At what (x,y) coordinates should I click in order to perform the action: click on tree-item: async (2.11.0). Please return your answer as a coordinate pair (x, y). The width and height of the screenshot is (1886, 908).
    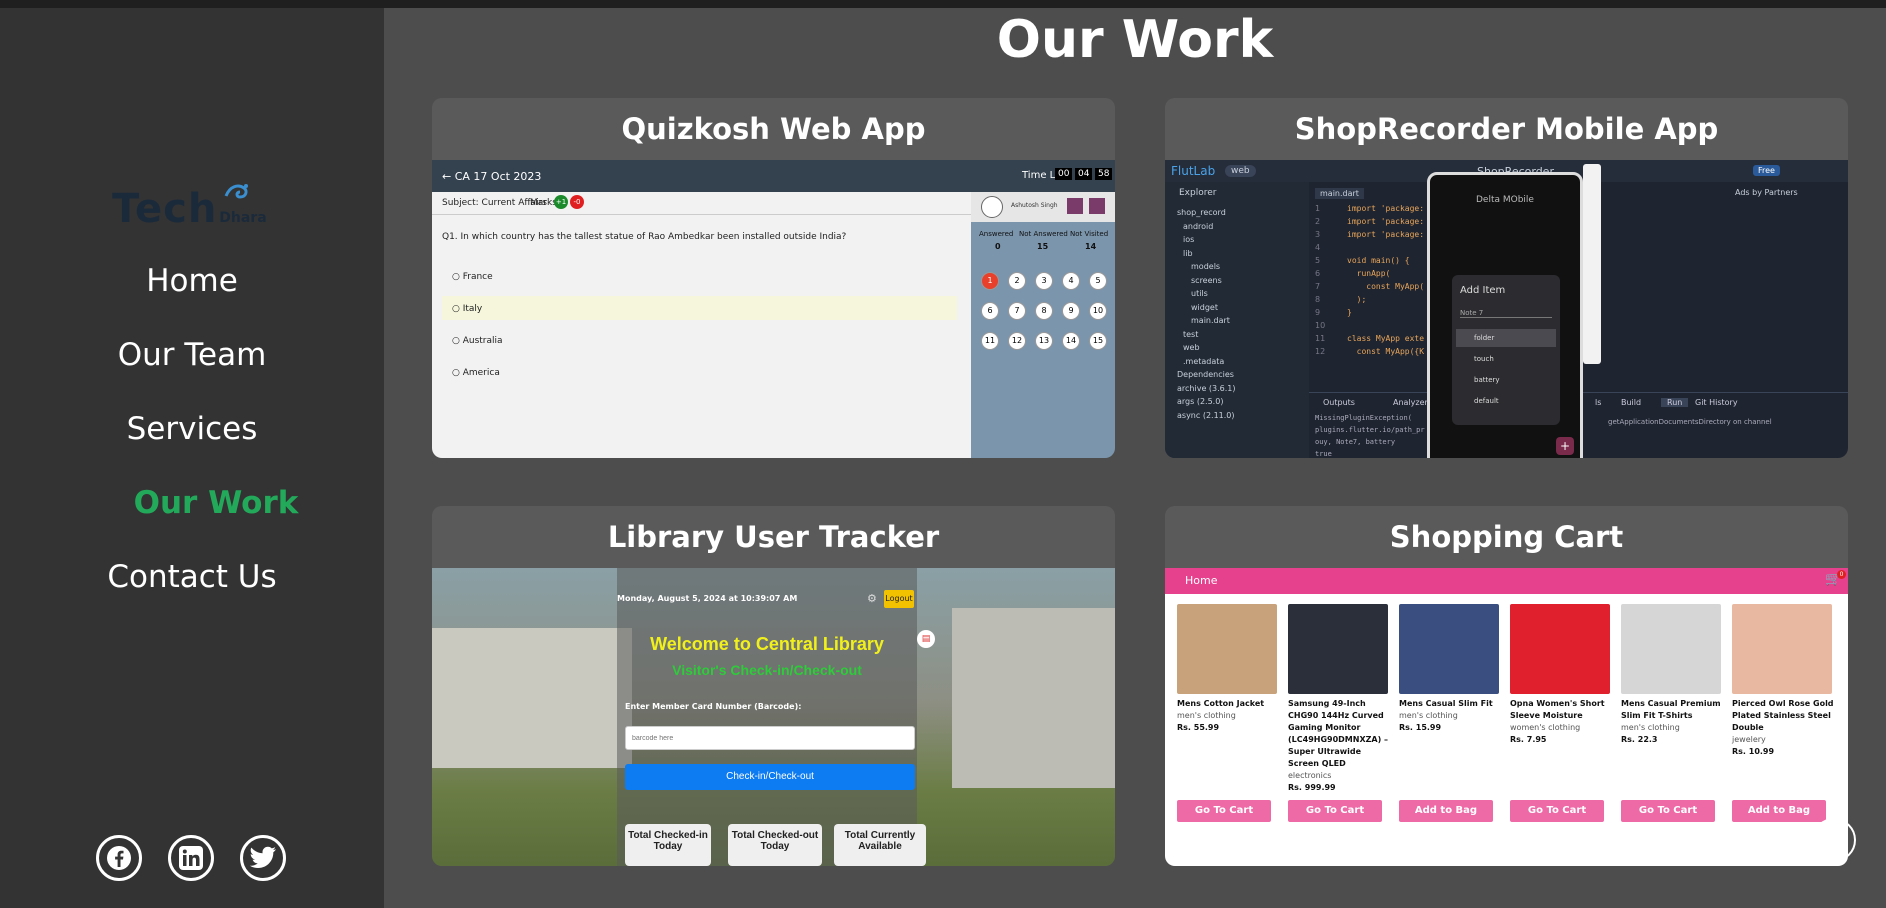
    Looking at the image, I should click on (1206, 415).